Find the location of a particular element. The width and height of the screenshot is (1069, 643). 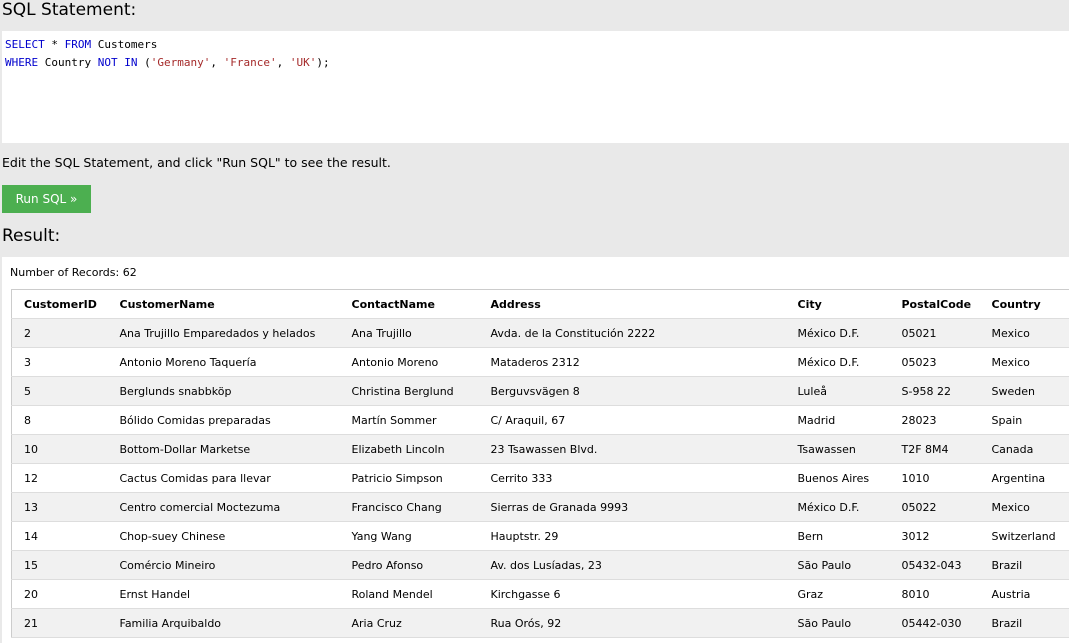

sql-string: 'Germany' is located at coordinates (180, 62).